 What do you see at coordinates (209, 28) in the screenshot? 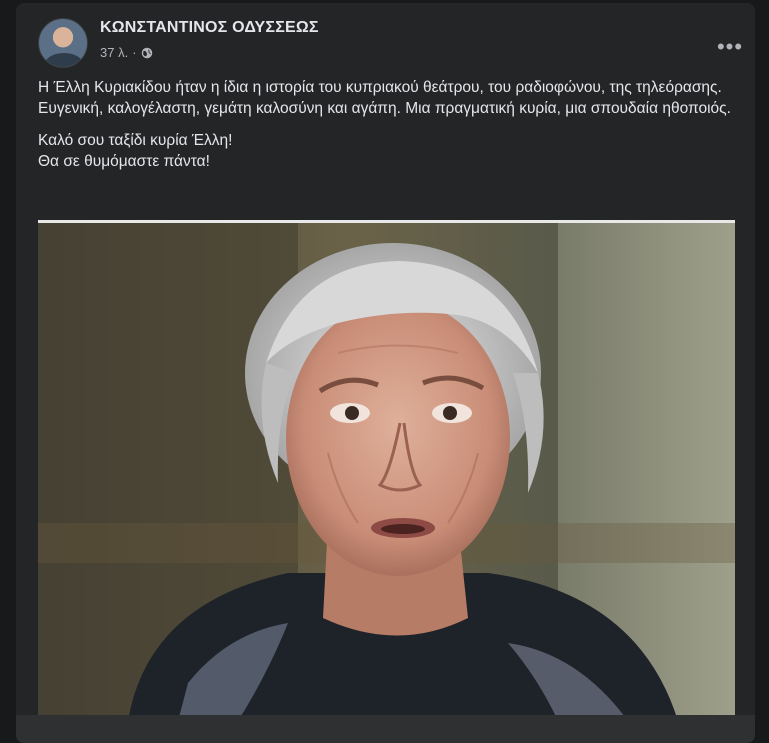
I see `author-name: ΚΩΝΣΤΑΝΤΙΝΟΣ ΟΔΥΣΣΕΩΣ` at bounding box center [209, 28].